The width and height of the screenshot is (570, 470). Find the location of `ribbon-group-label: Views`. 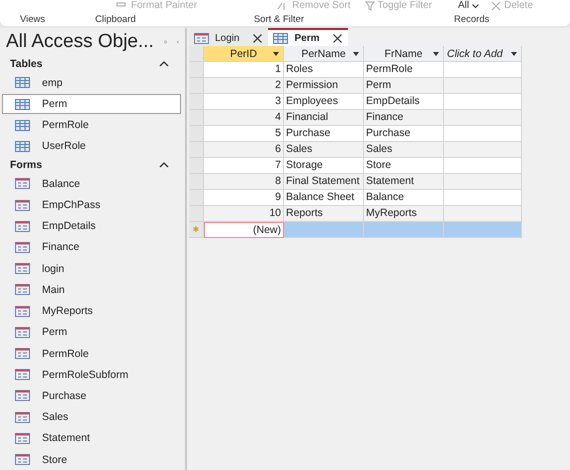

ribbon-group-label: Views is located at coordinates (33, 19).